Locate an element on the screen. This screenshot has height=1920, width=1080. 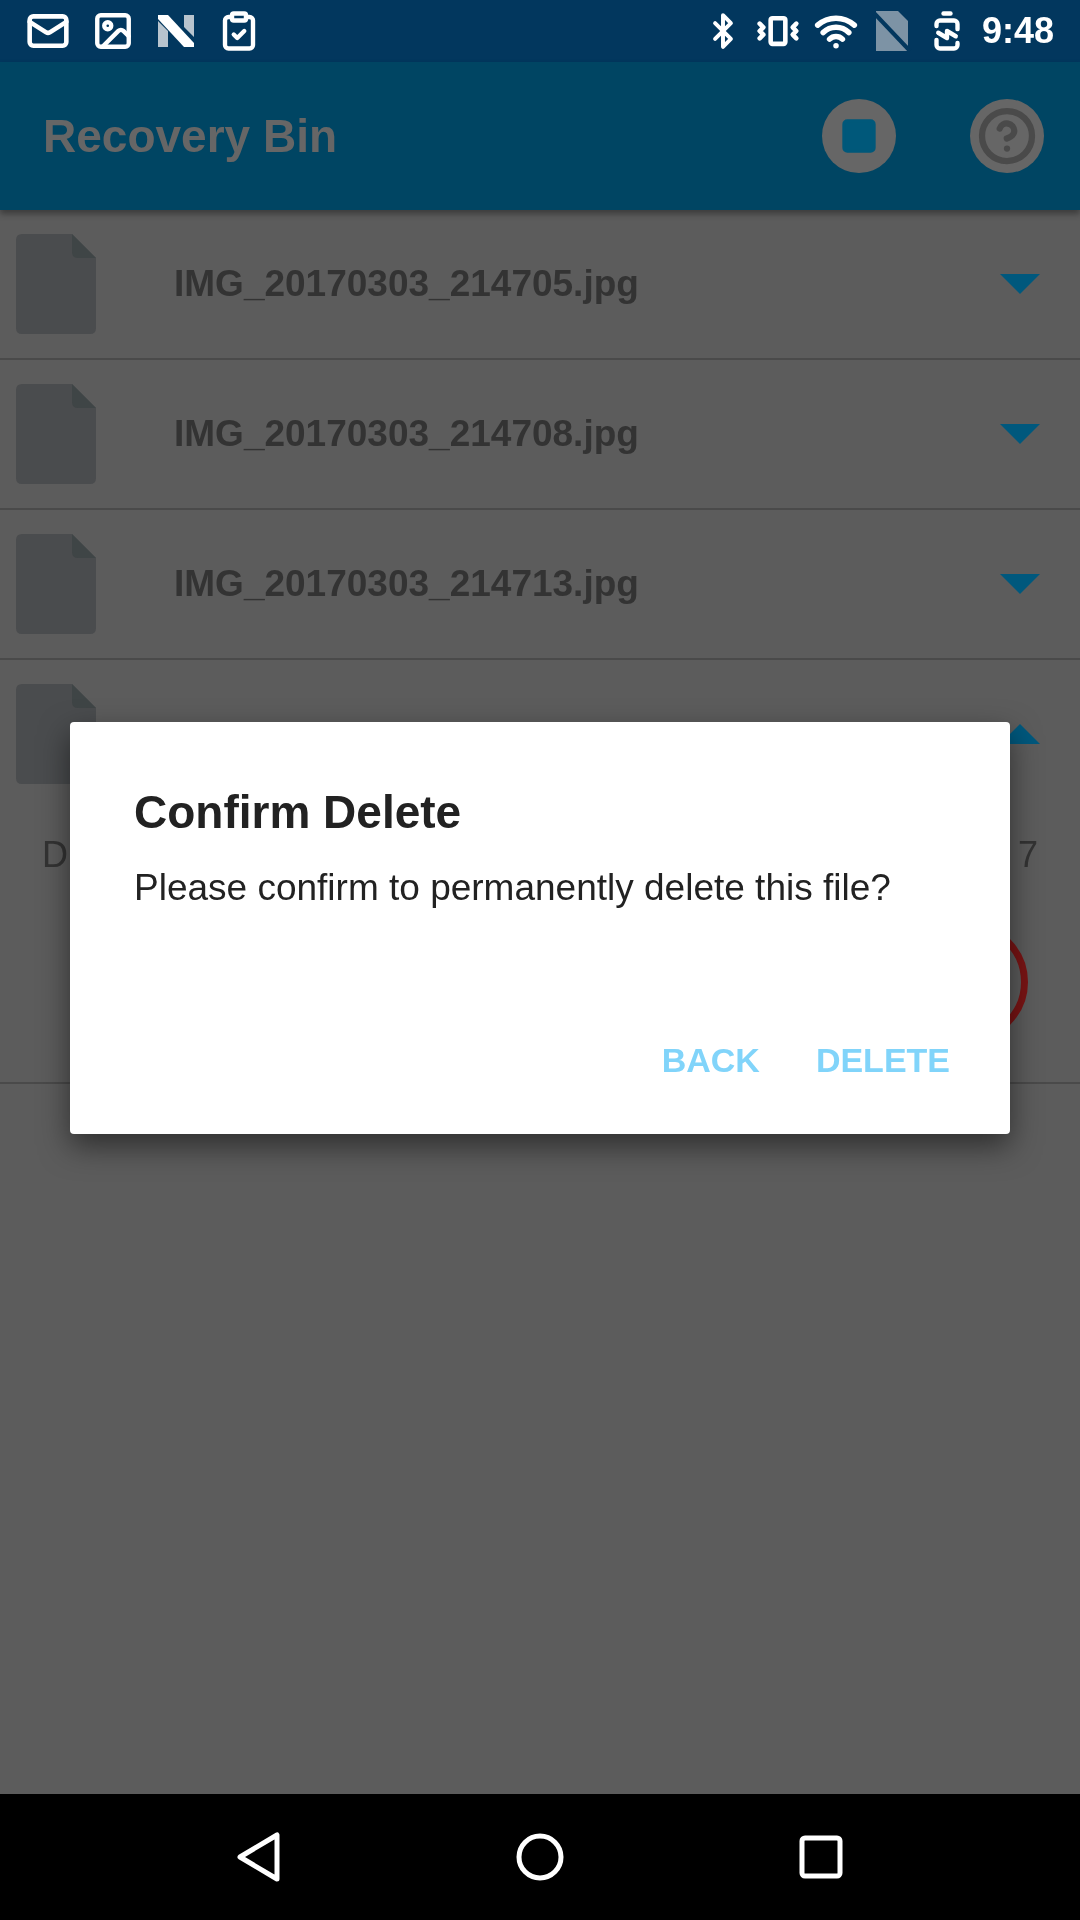
home-icon is located at coordinates (540, 1857).